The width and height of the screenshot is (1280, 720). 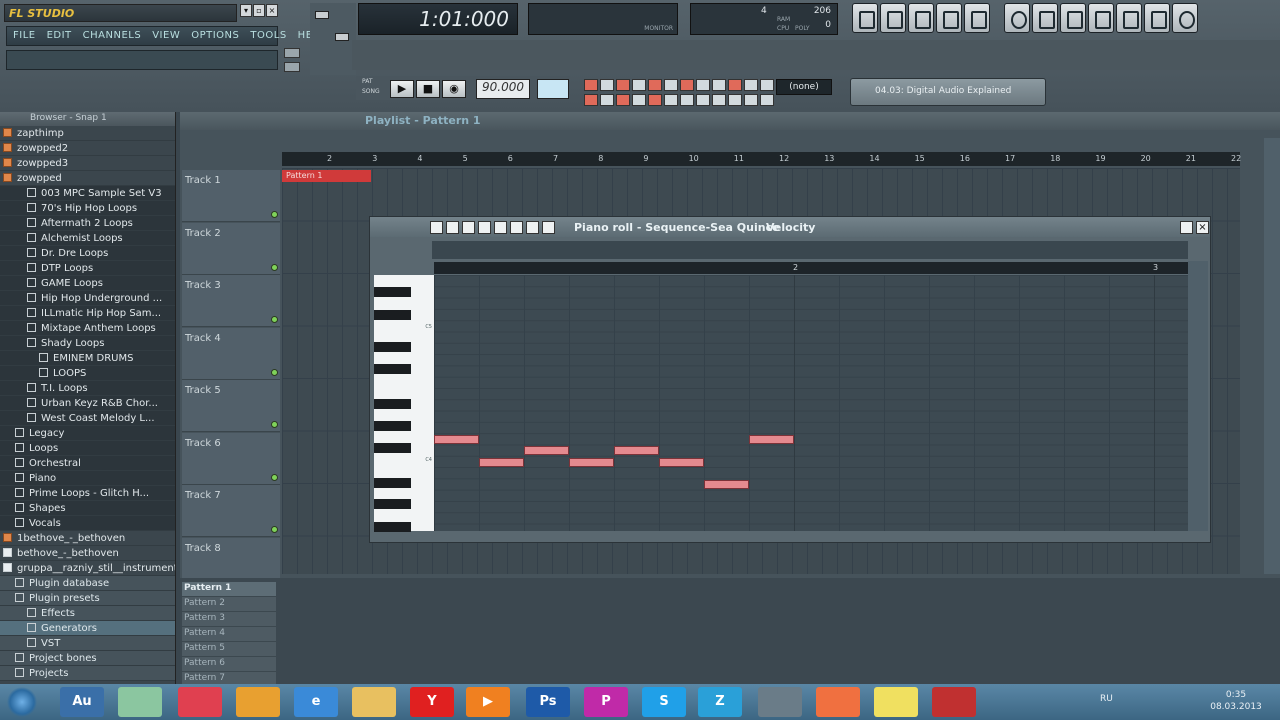 I want to click on browser-item: GAME Loops, so click(x=87, y=283).